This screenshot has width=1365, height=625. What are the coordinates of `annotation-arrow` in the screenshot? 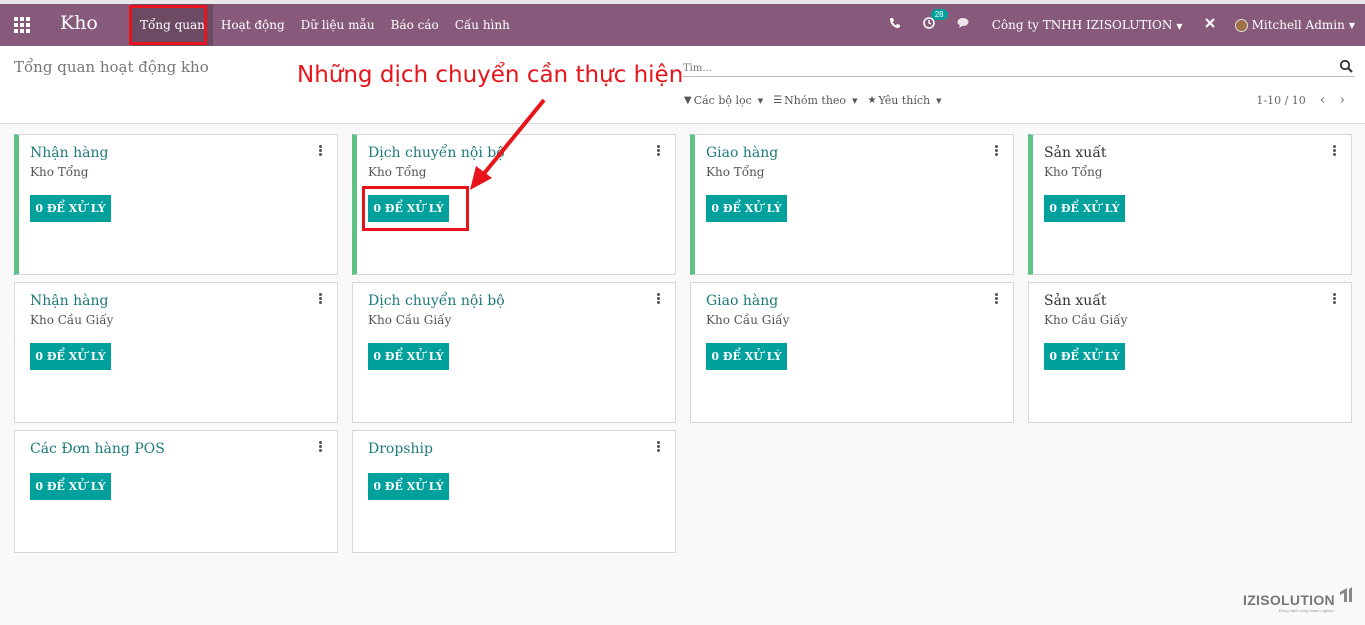 It's located at (508, 144).